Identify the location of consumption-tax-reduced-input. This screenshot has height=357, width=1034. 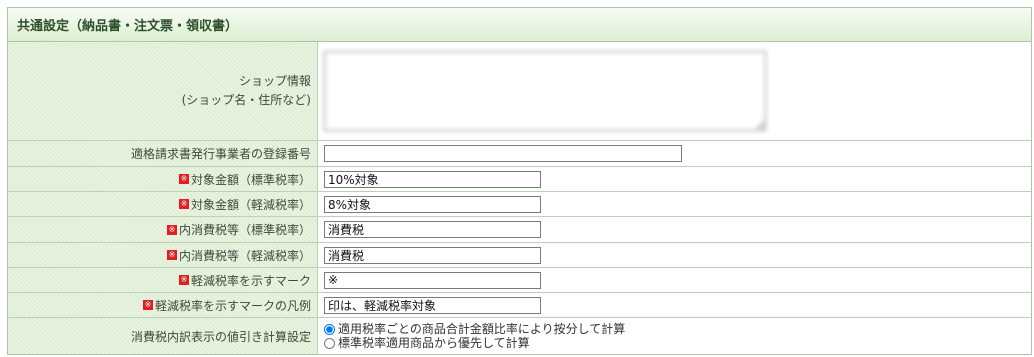
(432, 255).